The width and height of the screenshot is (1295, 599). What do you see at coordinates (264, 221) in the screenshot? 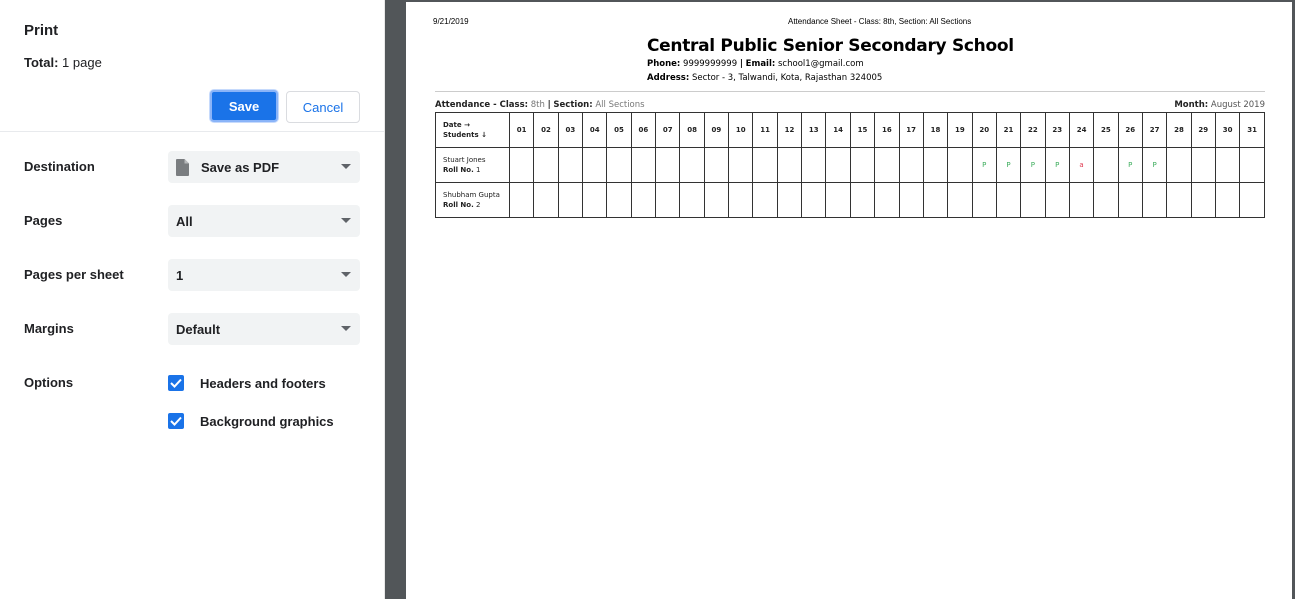
I see `pages-select: All` at bounding box center [264, 221].